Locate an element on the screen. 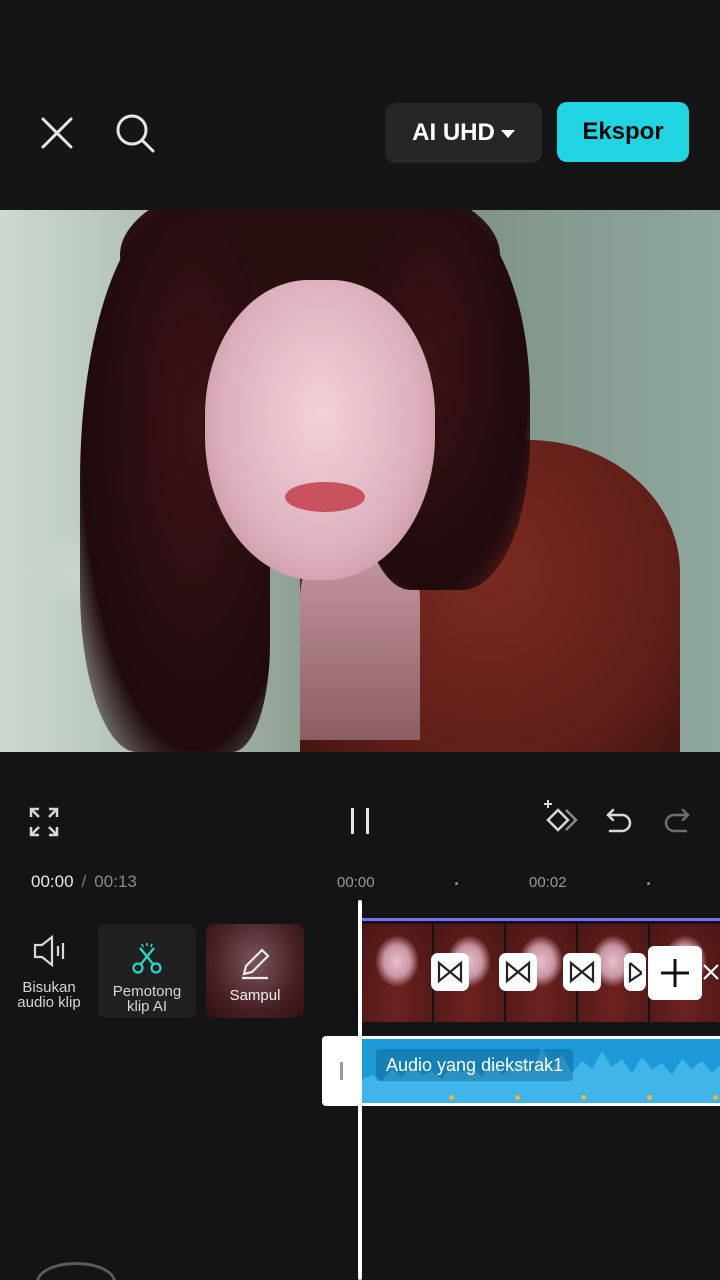  ai-cutter-label-line2: klip AI is located at coordinates (147, 1006).